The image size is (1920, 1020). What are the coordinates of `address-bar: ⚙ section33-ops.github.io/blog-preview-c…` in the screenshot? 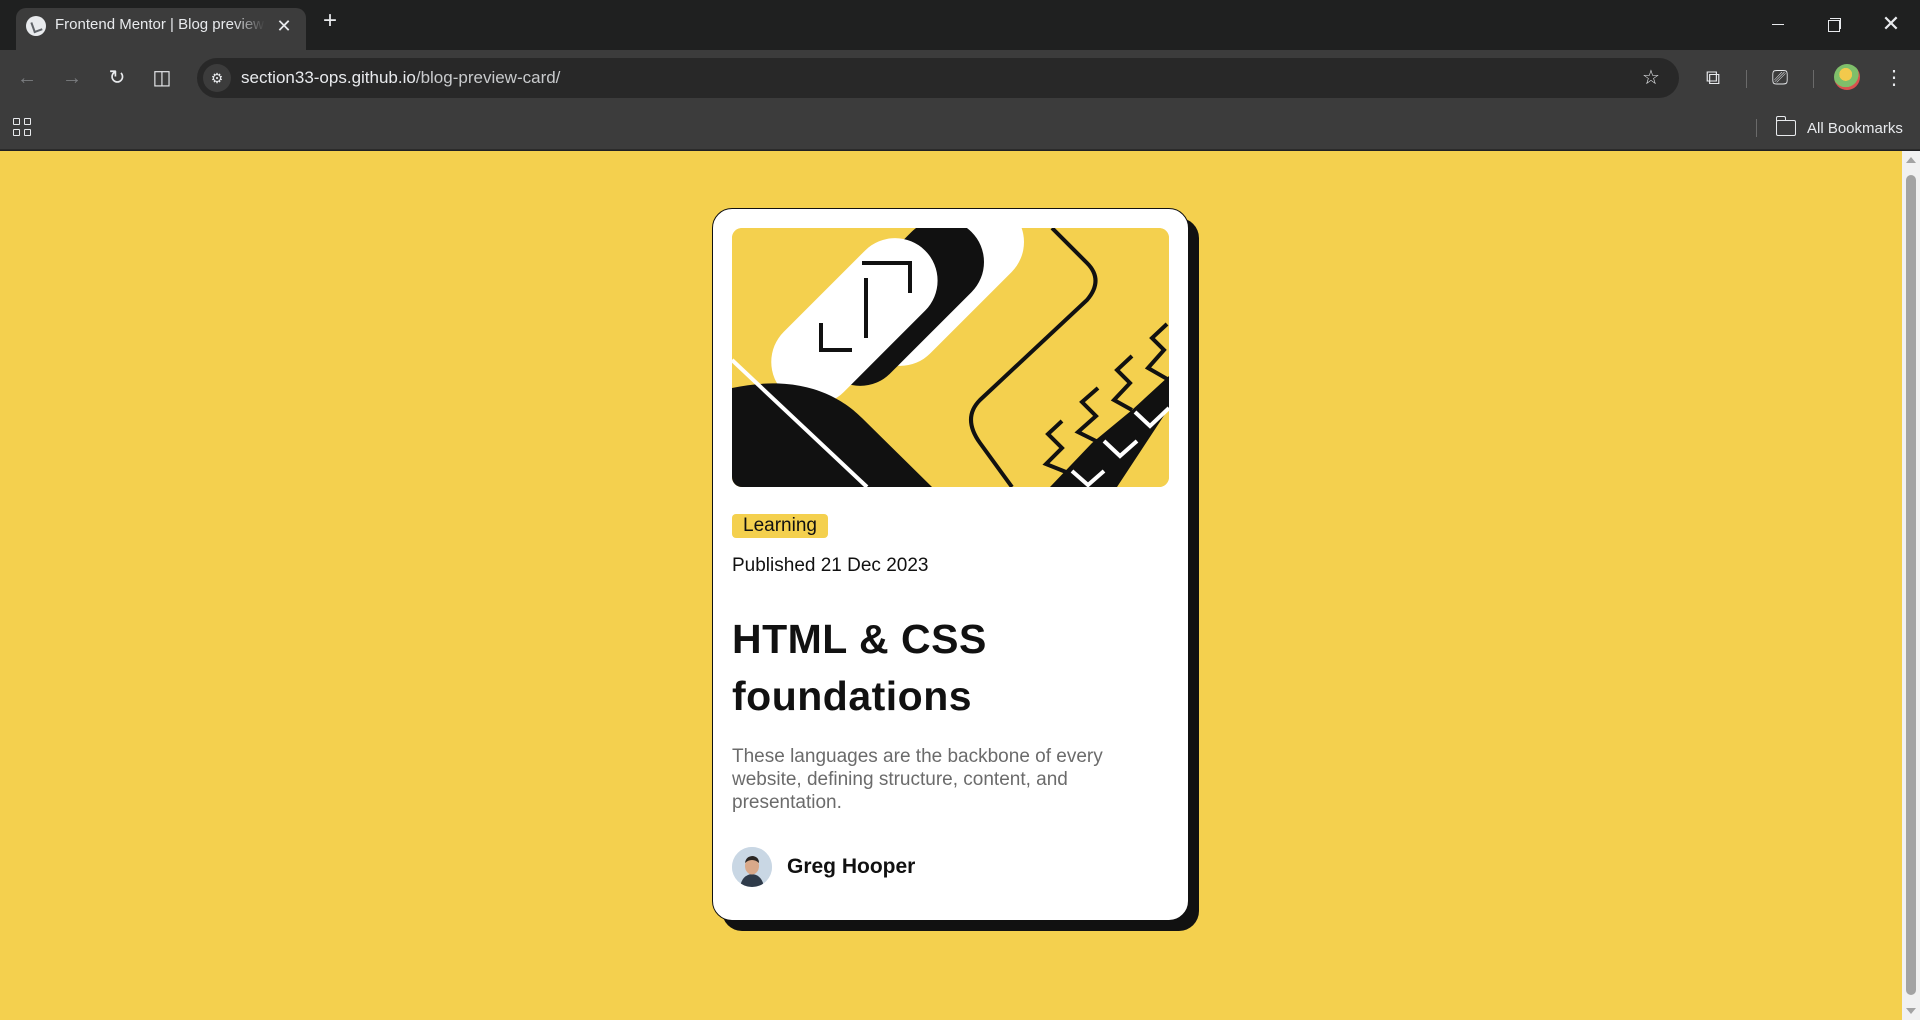 It's located at (938, 78).